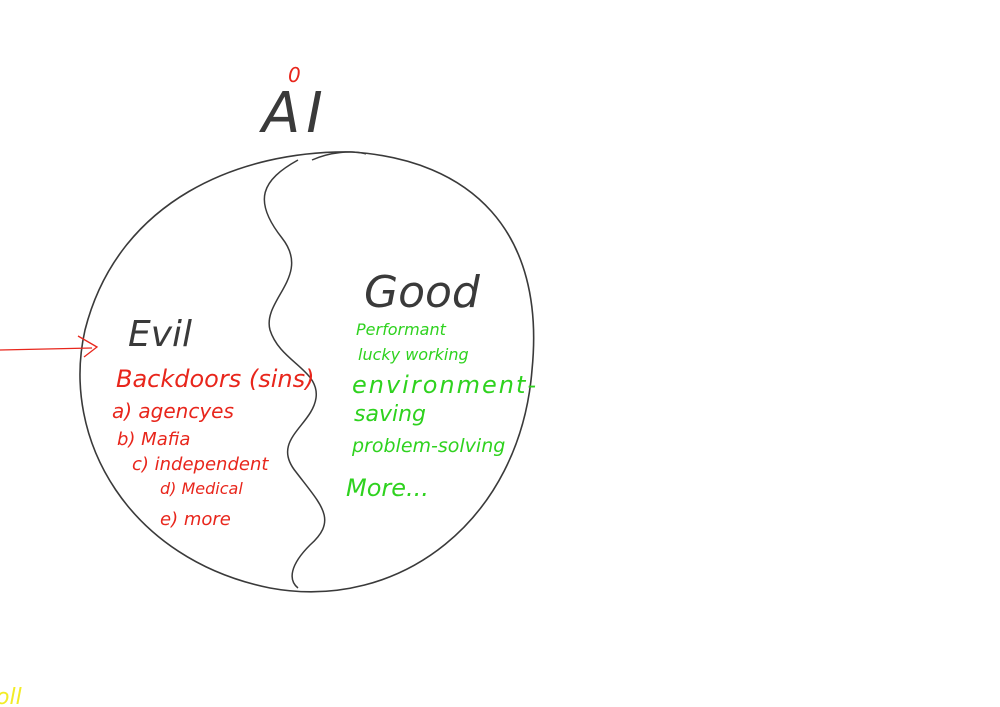 The image size is (1000, 707). What do you see at coordinates (46, 349) in the screenshot?
I see `arrow-shaft` at bounding box center [46, 349].